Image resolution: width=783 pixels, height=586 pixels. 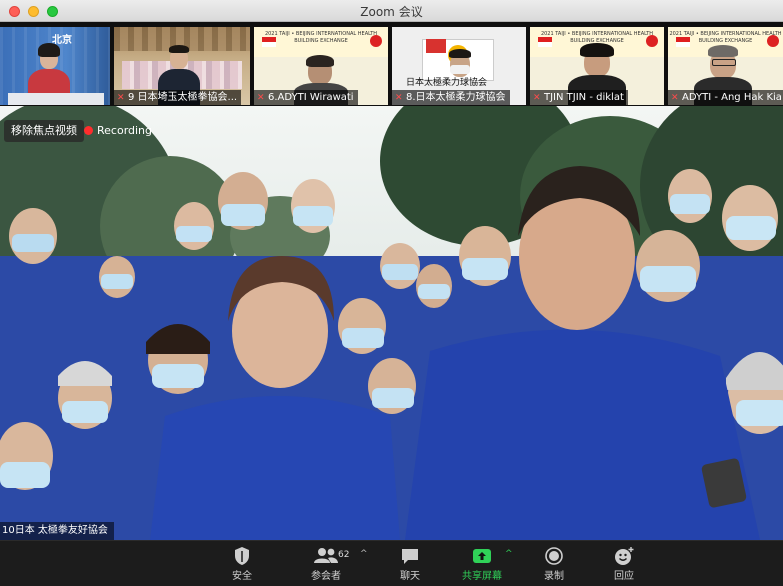 I want to click on reaction-icon, so click(x=624, y=556).